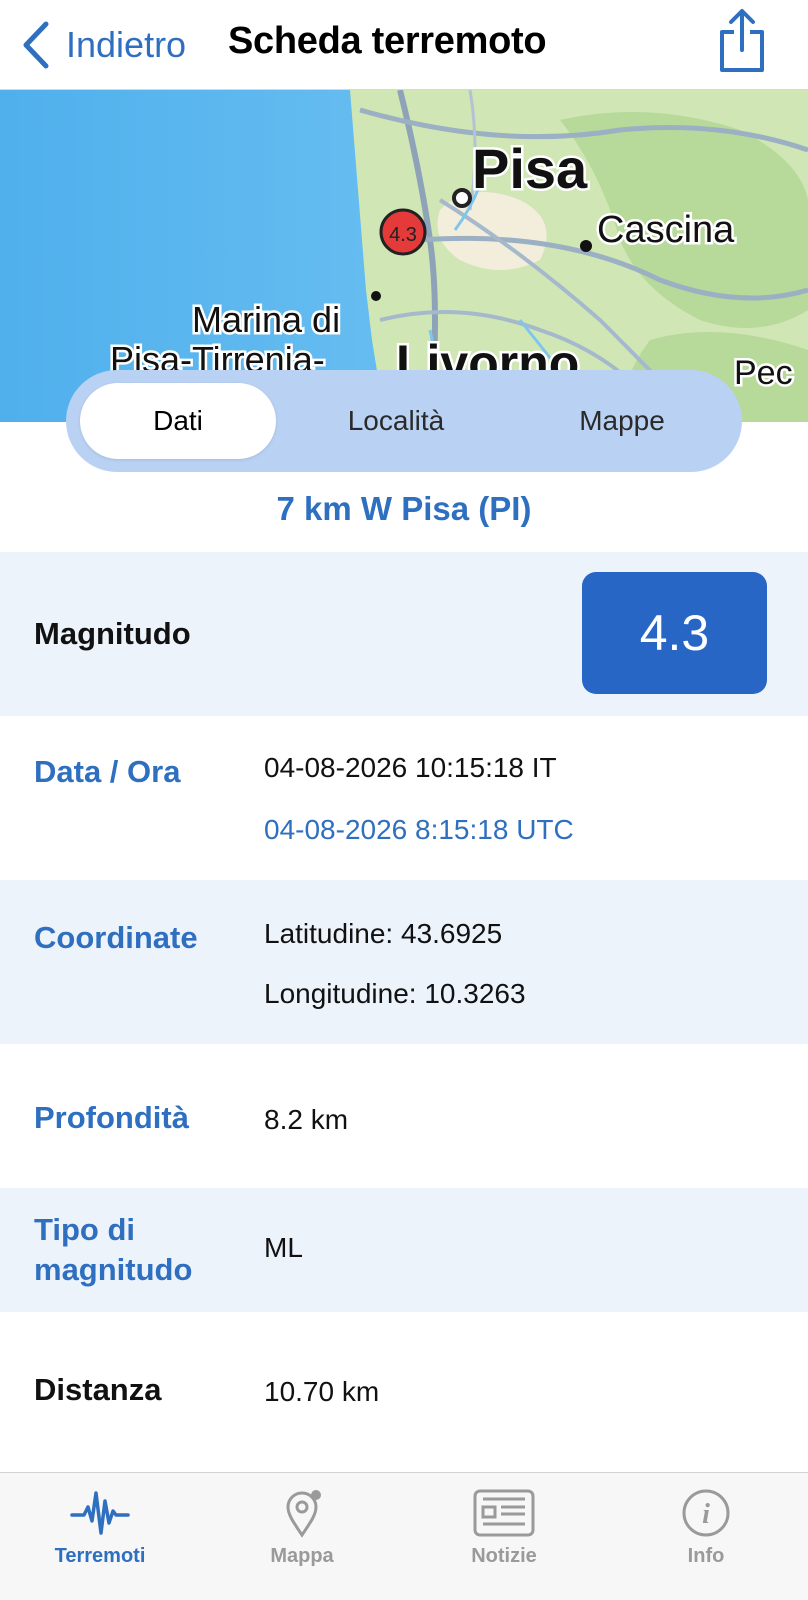  I want to click on profondita-label: Profondità, so click(111, 1117).